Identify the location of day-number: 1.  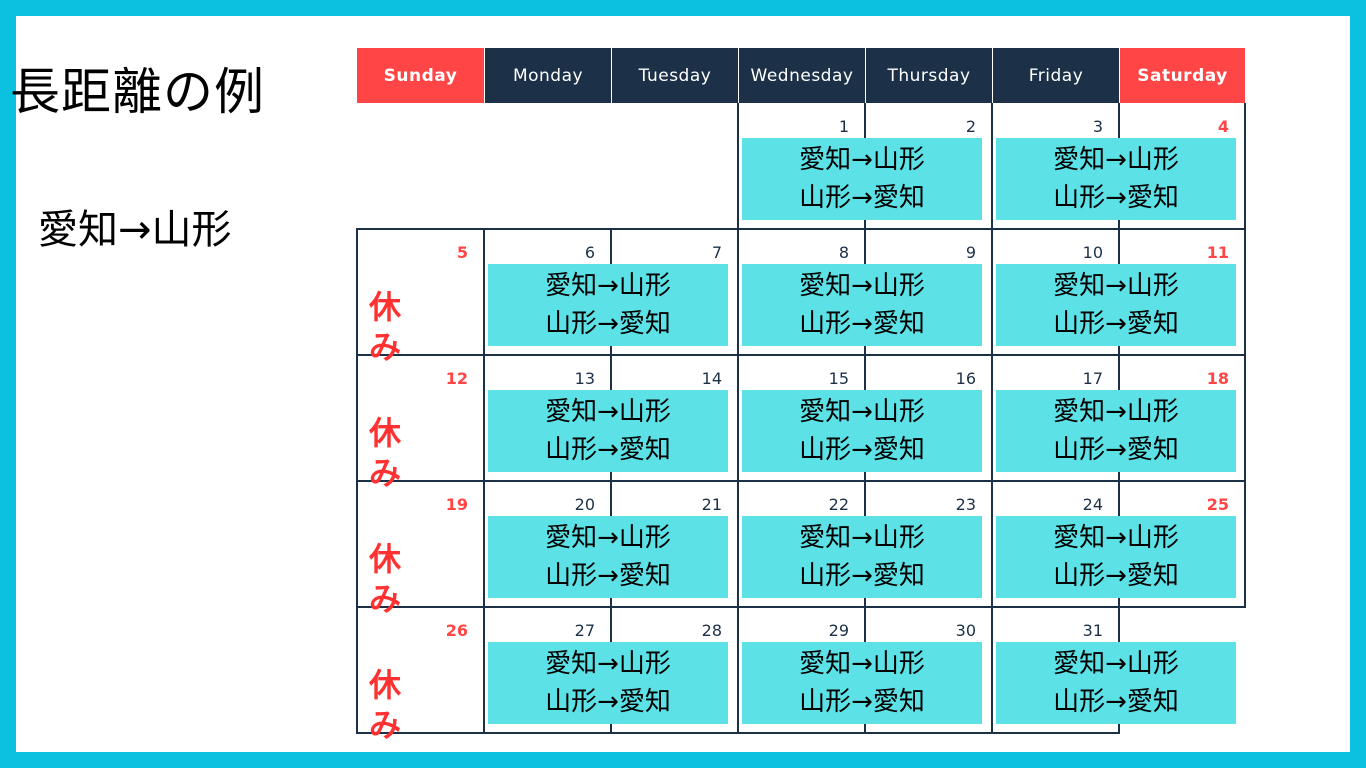
(843, 126).